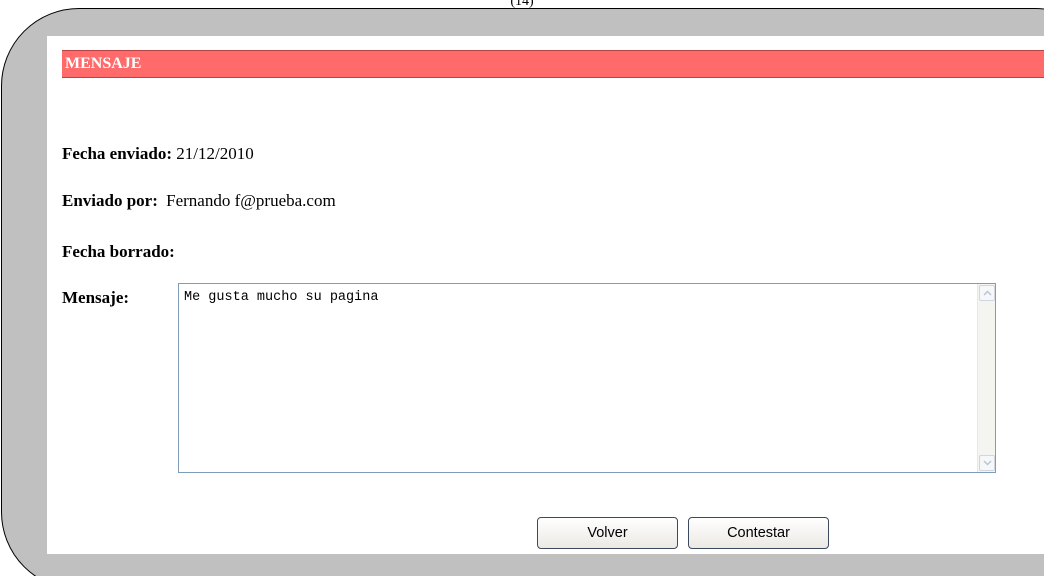 This screenshot has width=1044, height=576. I want to click on fecha-enviado-label: Fecha enviado:, so click(117, 153).